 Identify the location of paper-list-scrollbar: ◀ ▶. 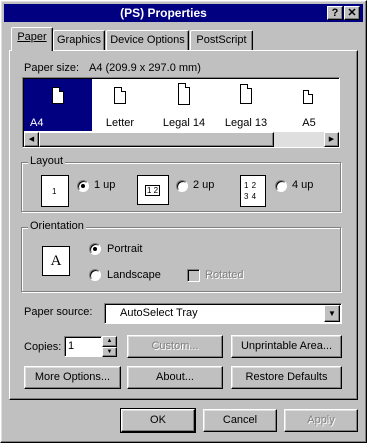
(181, 139).